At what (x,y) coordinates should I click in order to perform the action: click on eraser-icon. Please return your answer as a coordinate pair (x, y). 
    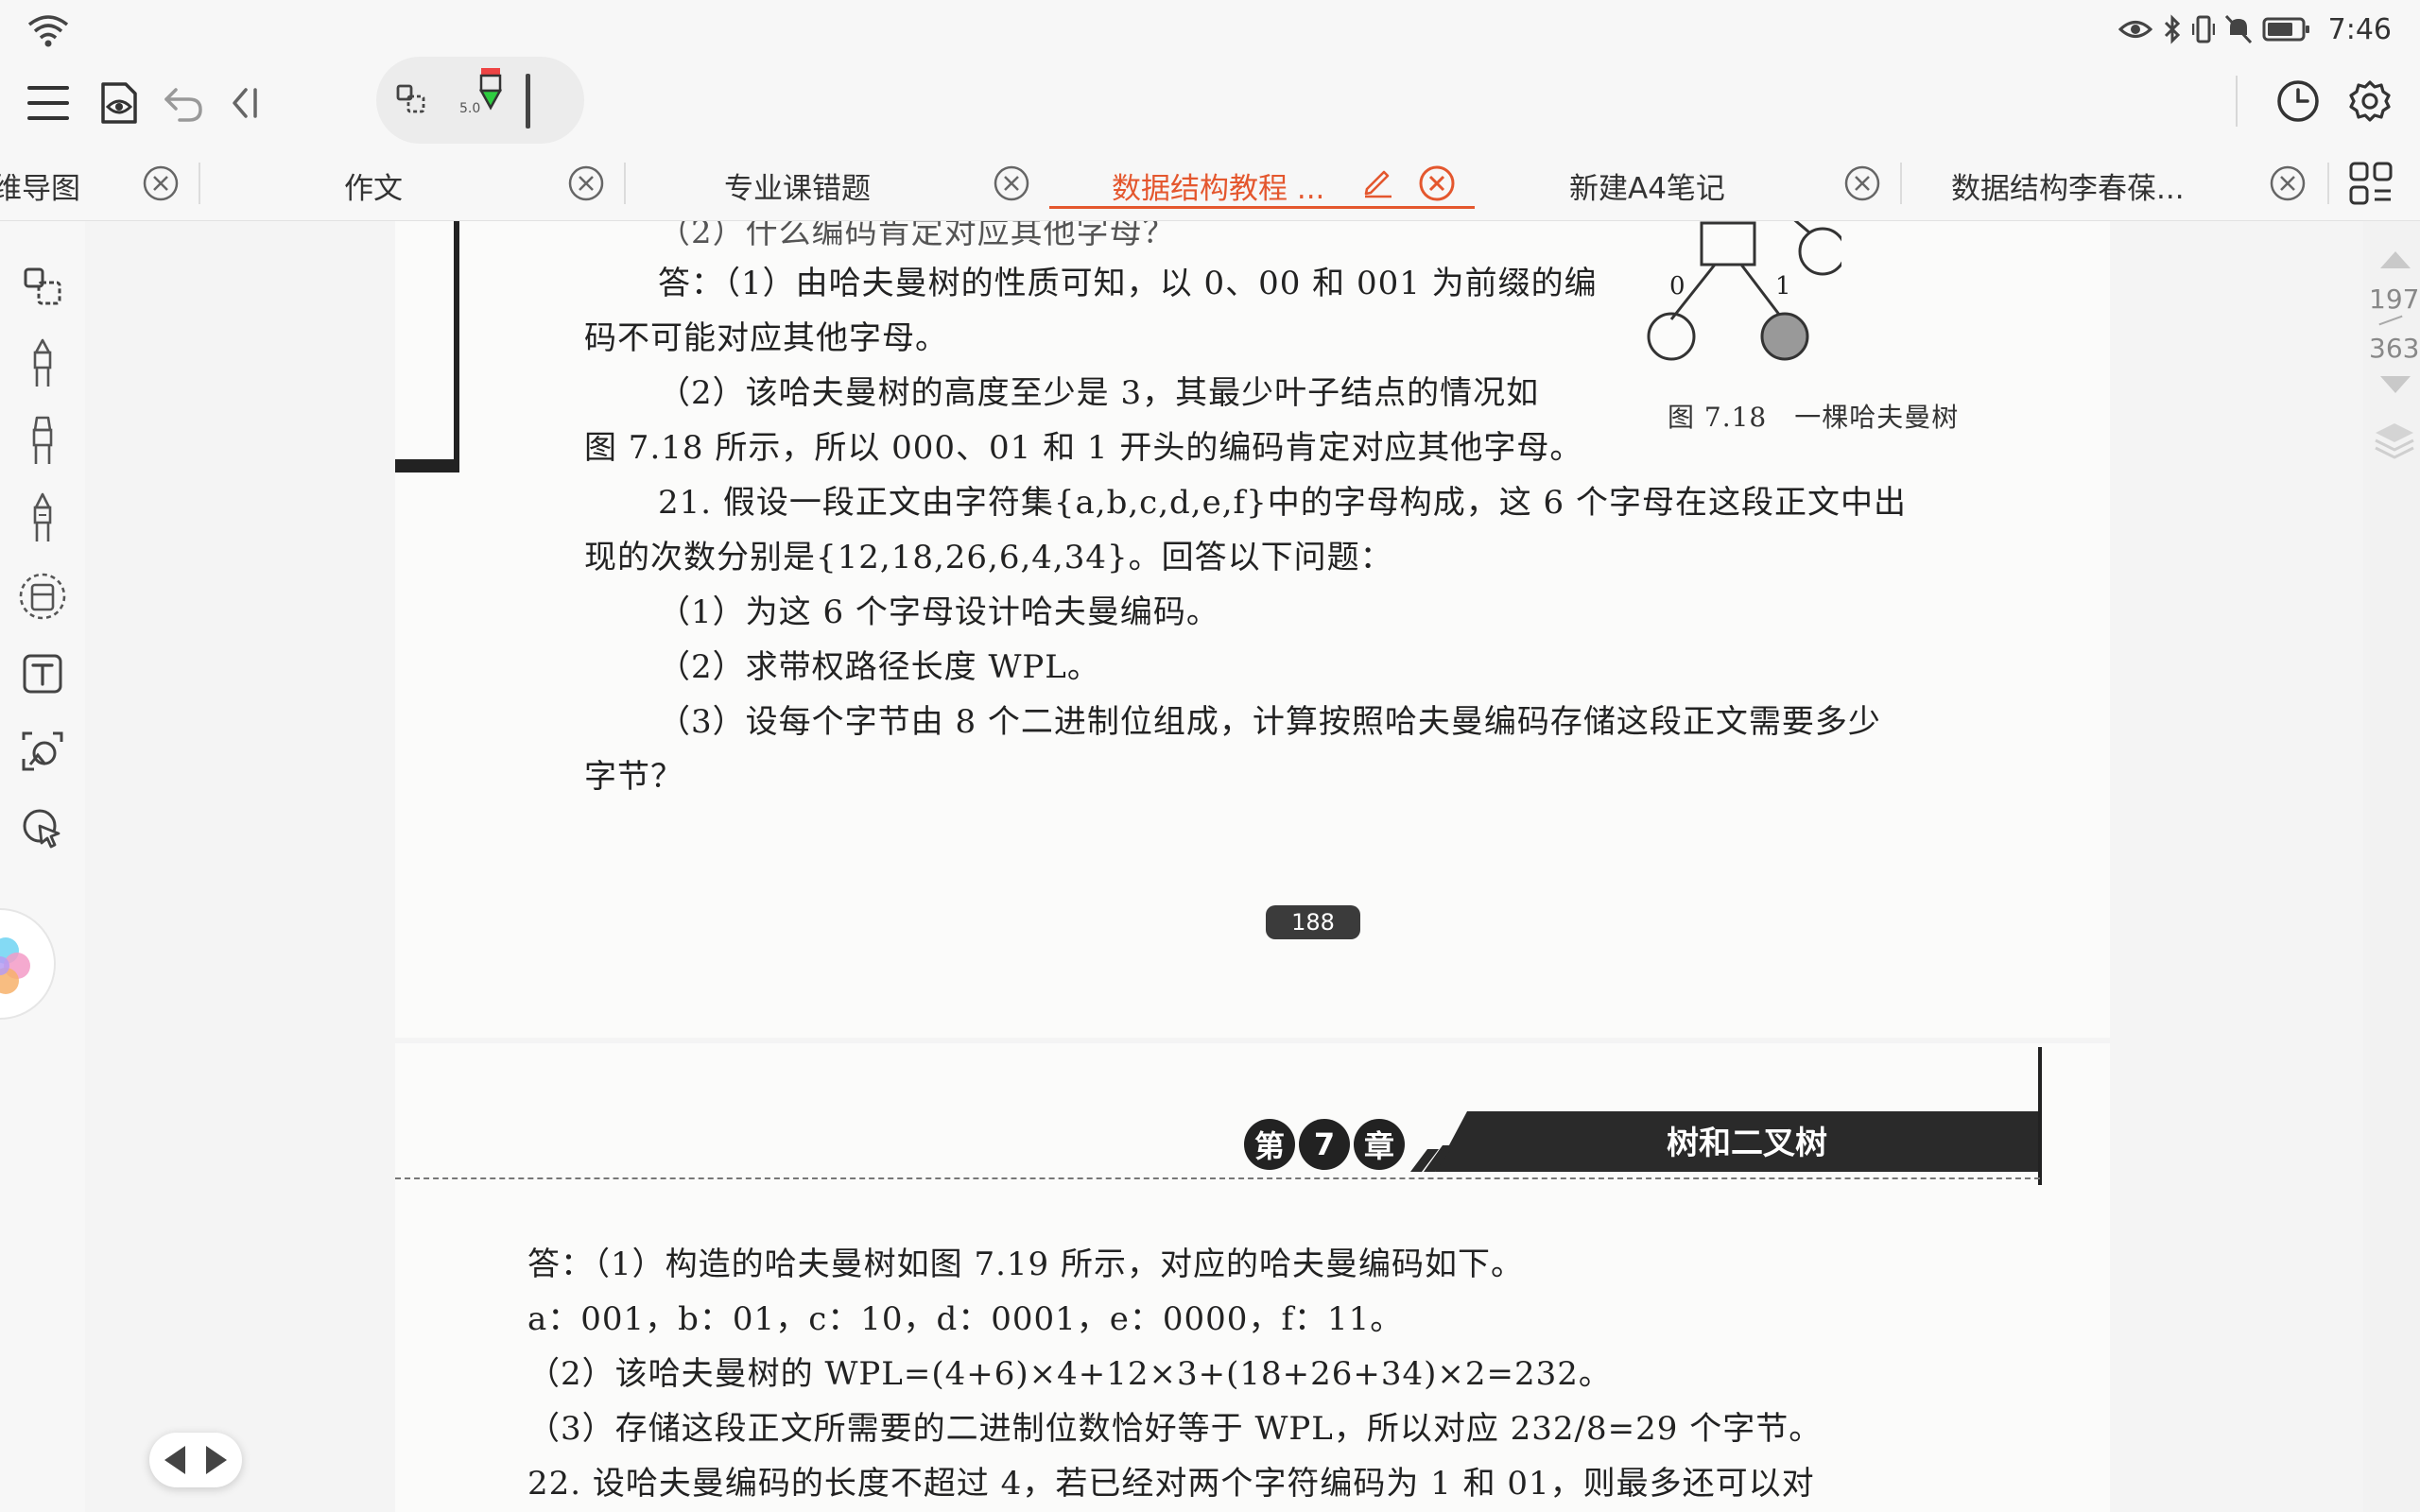
    Looking at the image, I should click on (42, 596).